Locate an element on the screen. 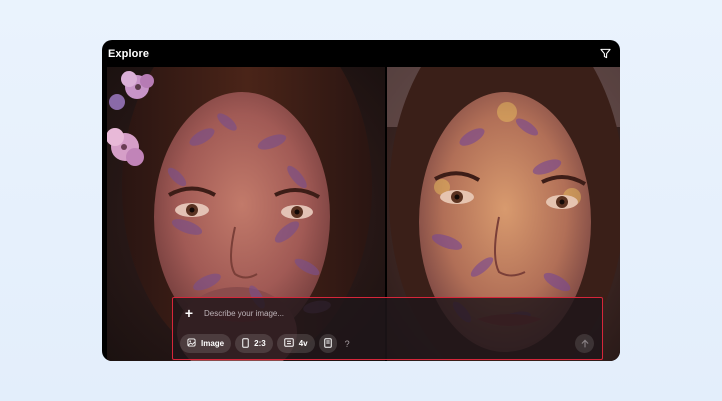 The image size is (722, 401). aspect-ratio-button: 2:3 is located at coordinates (254, 343).